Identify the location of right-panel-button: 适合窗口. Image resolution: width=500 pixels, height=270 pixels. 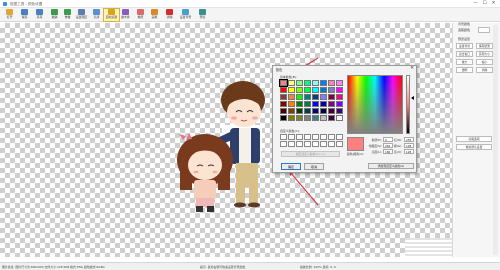
(464, 54).